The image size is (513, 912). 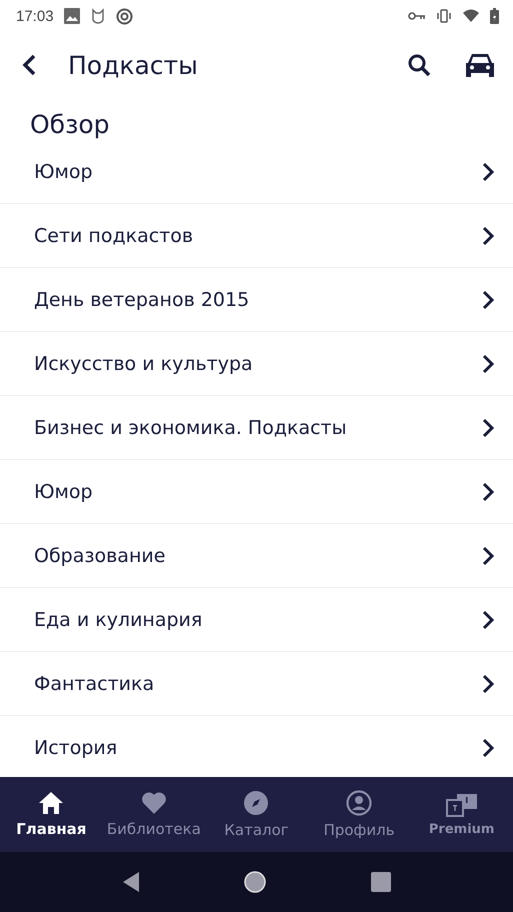 I want to click on cat-icon, so click(x=98, y=16).